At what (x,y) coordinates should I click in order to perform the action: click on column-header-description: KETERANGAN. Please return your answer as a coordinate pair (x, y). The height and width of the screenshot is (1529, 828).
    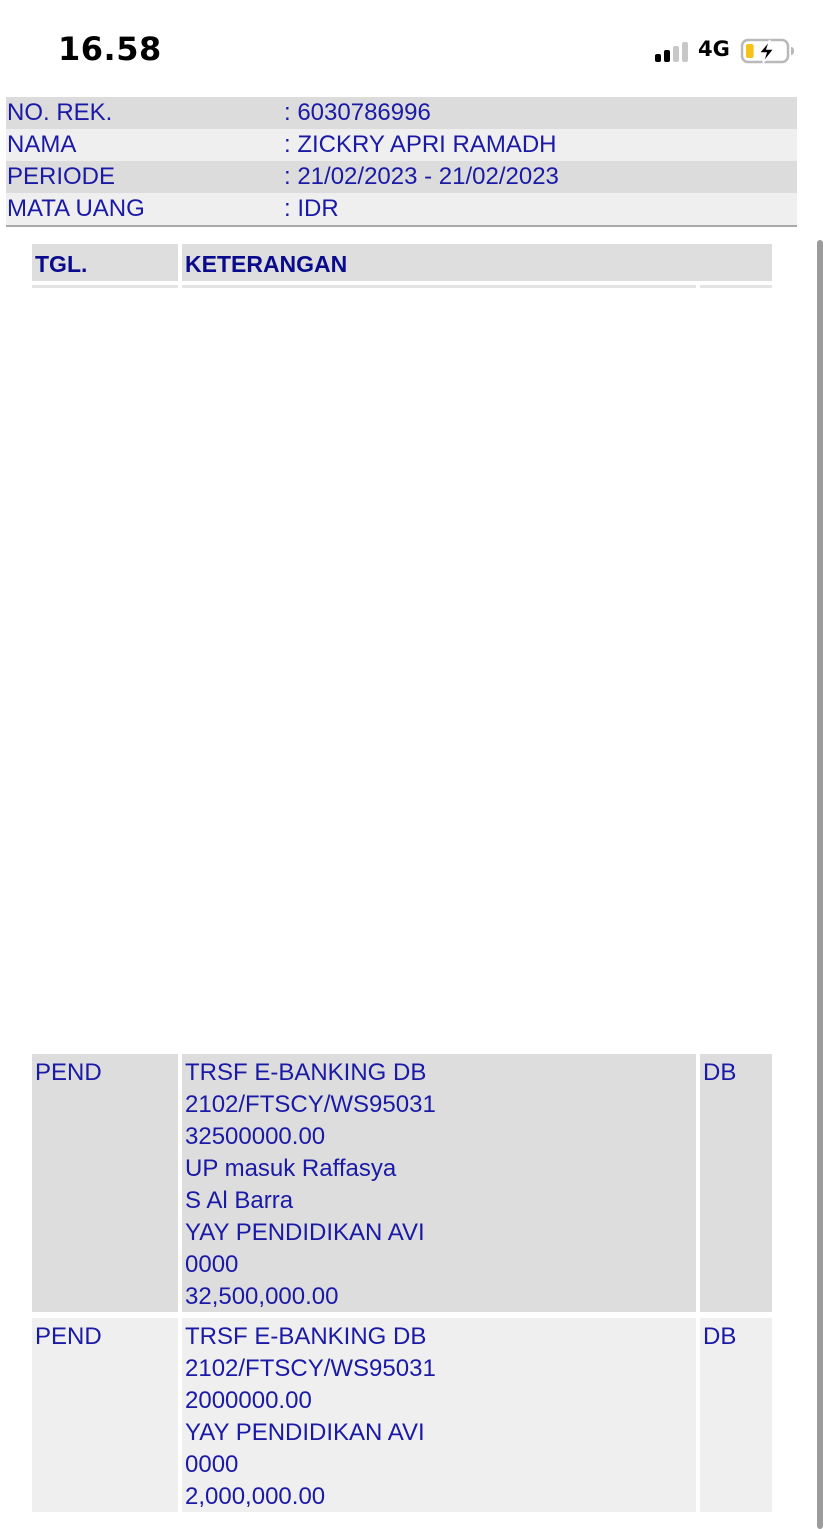
    Looking at the image, I should click on (477, 262).